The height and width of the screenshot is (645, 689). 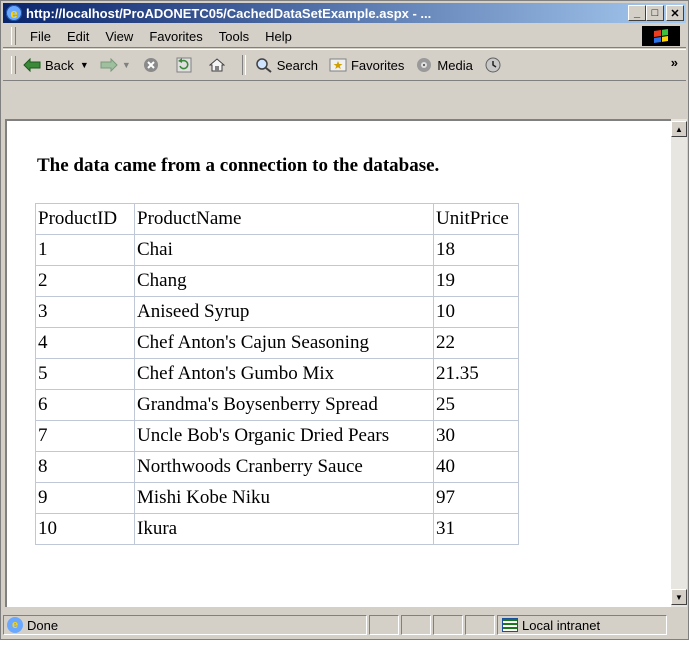 What do you see at coordinates (284, 529) in the screenshot?
I see `cell-productname: Ikura` at bounding box center [284, 529].